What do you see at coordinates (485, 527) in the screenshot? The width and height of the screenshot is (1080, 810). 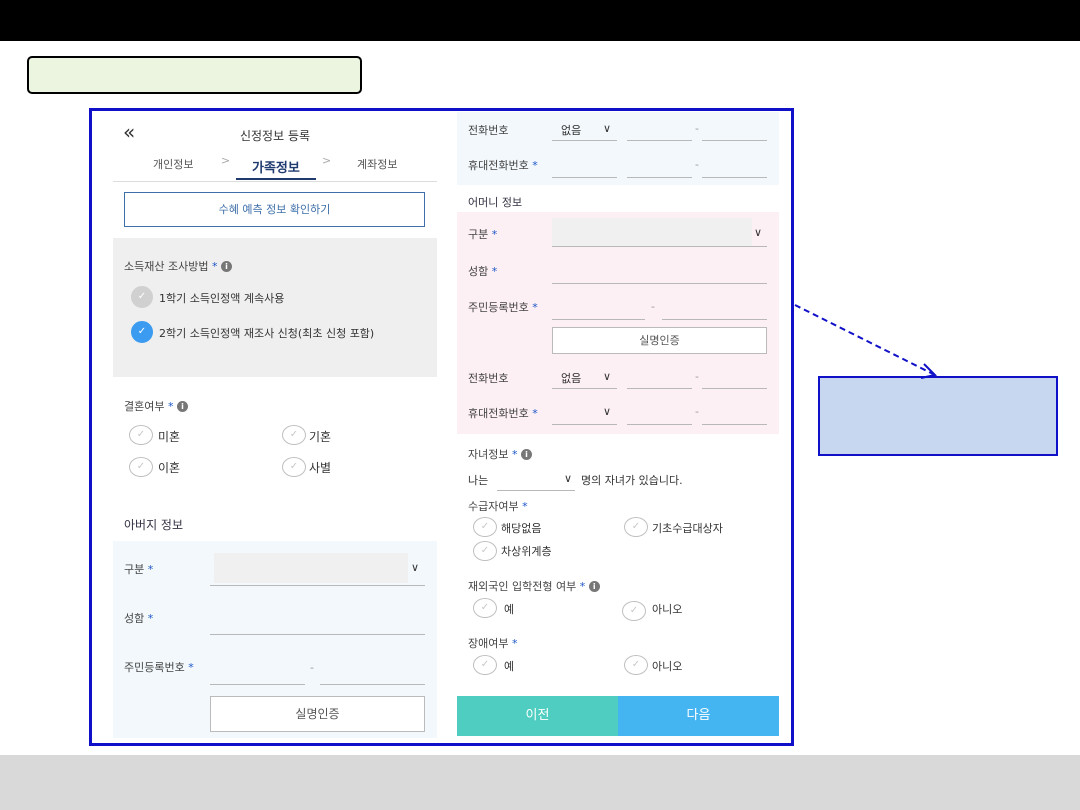 I see `radio-welfare-none: ✓` at bounding box center [485, 527].